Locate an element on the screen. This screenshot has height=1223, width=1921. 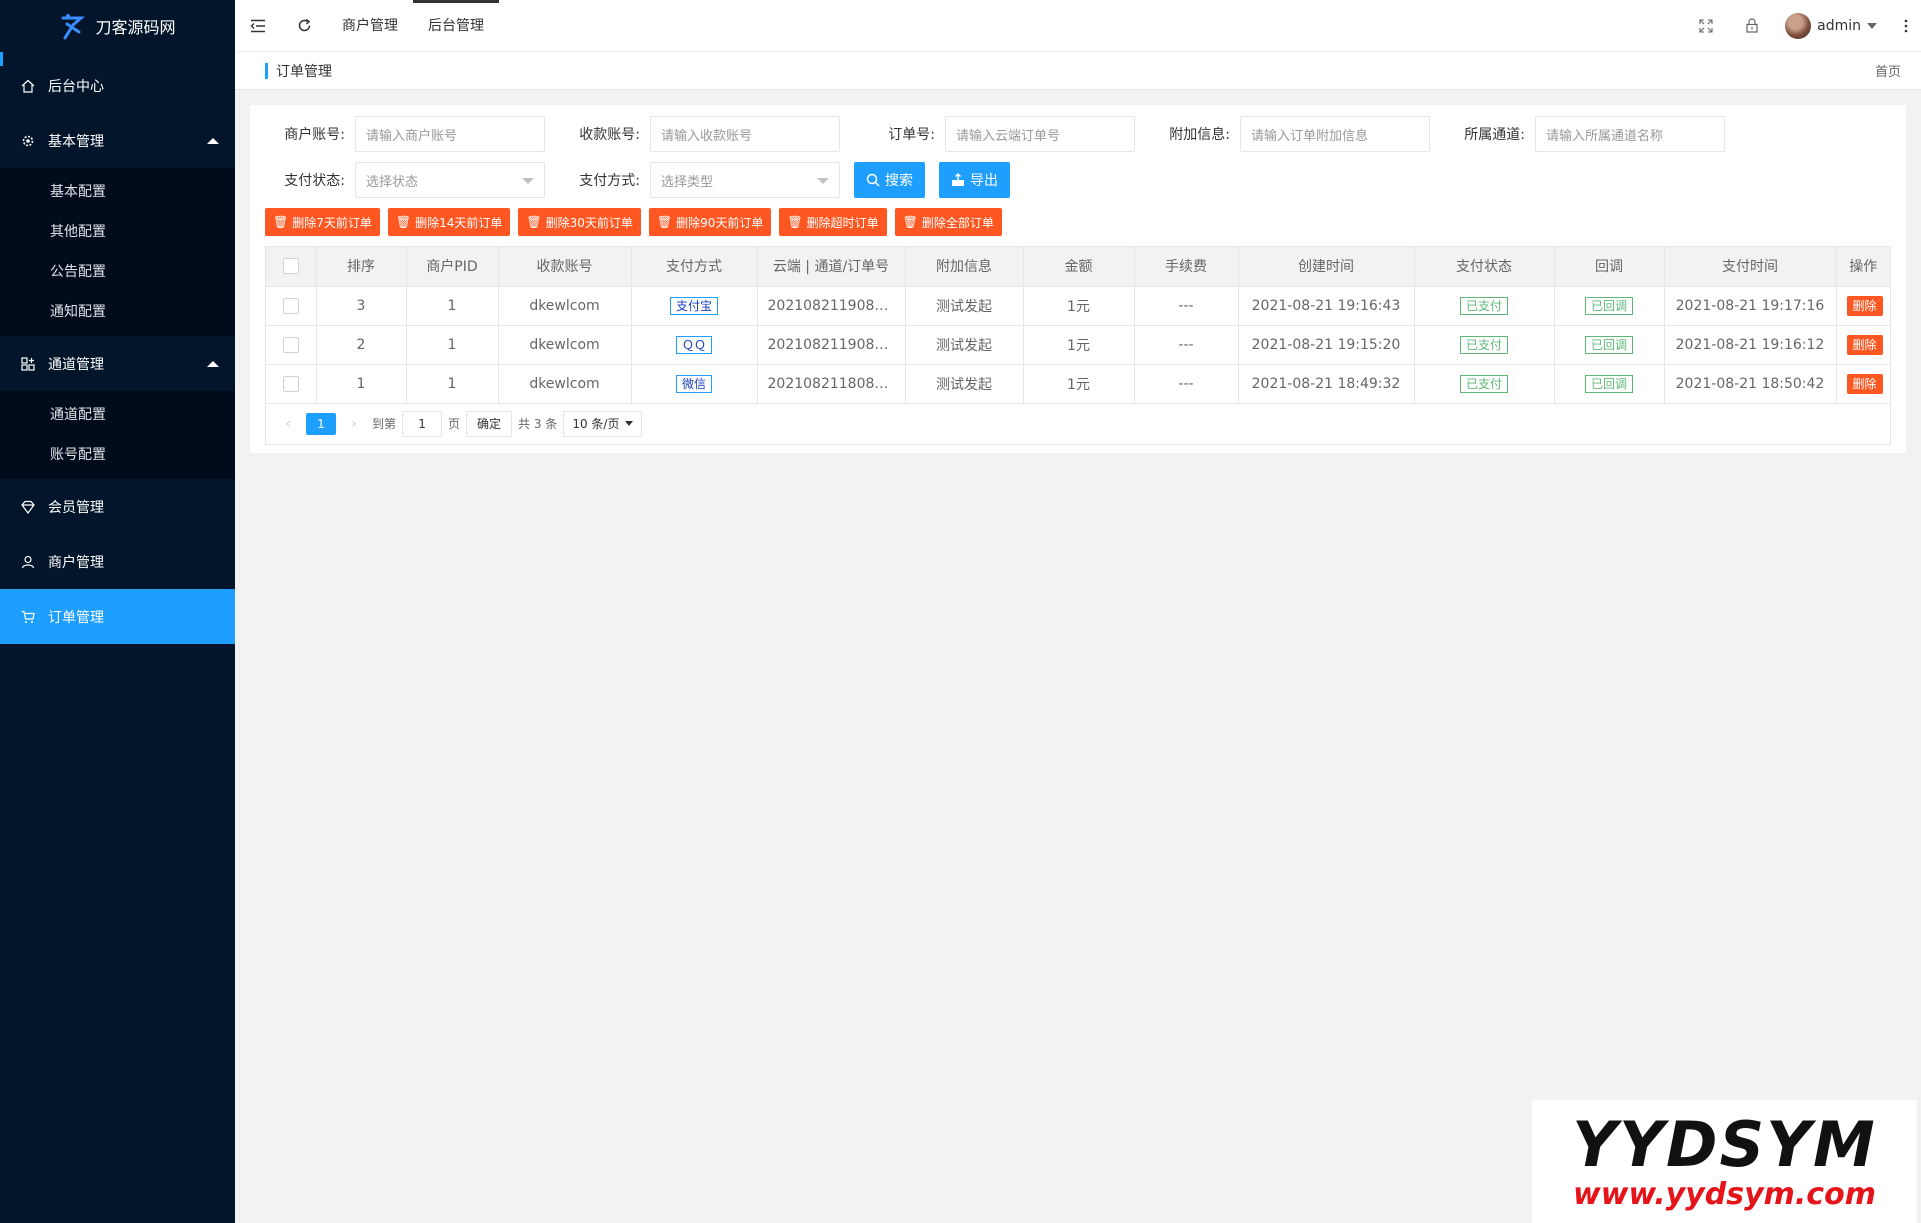
tab-backend: 后台管理 is located at coordinates (456, 26).